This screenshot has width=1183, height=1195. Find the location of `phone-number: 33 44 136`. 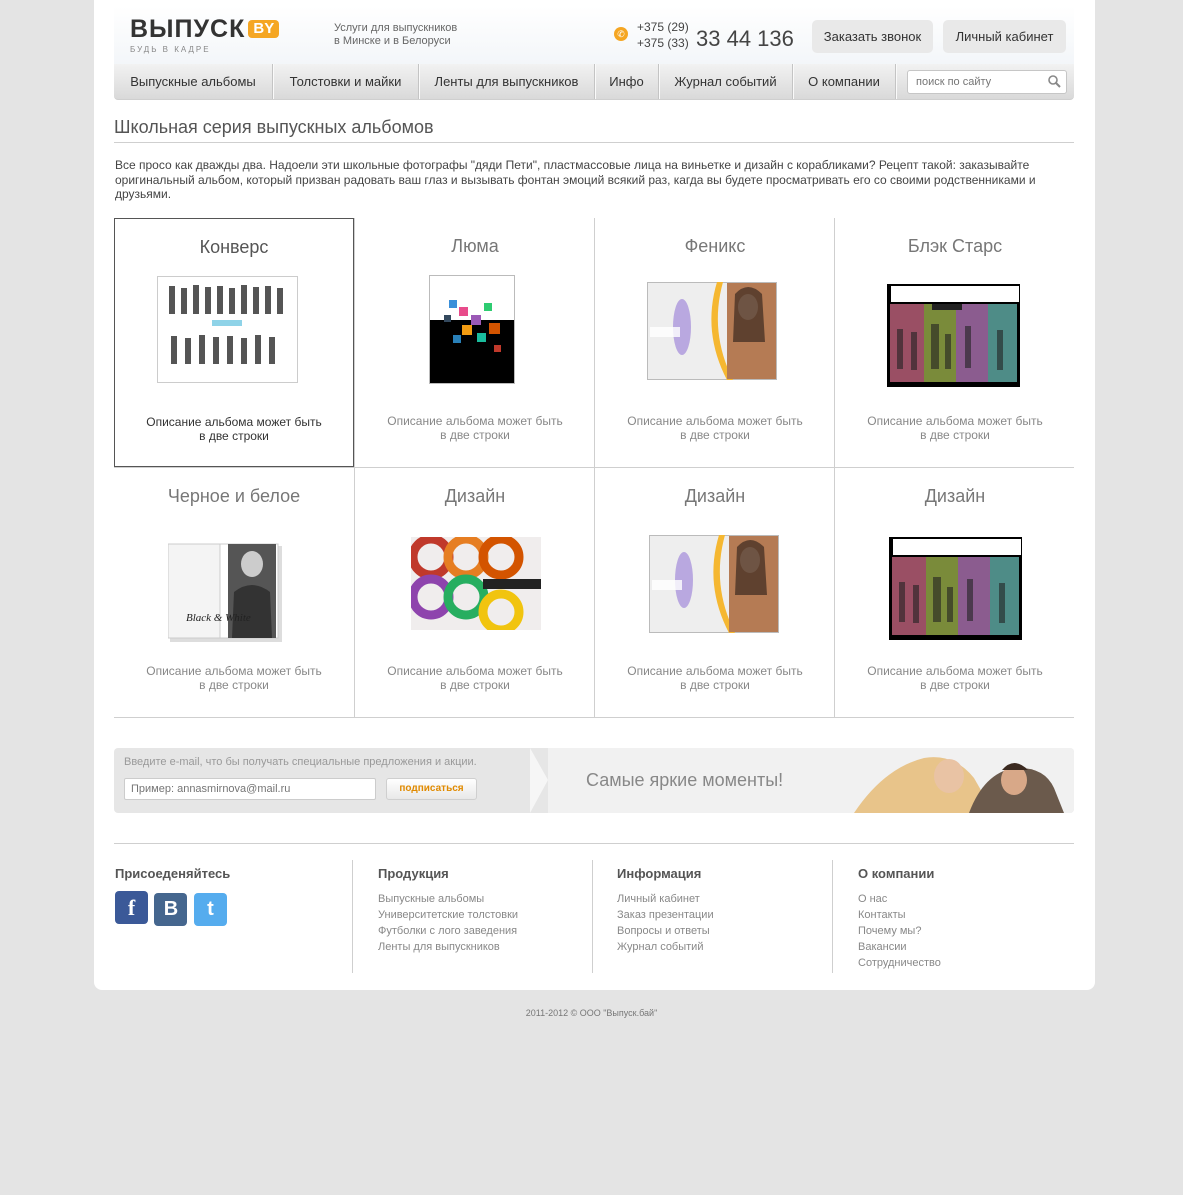

phone-number: 33 44 136 is located at coordinates (745, 38).